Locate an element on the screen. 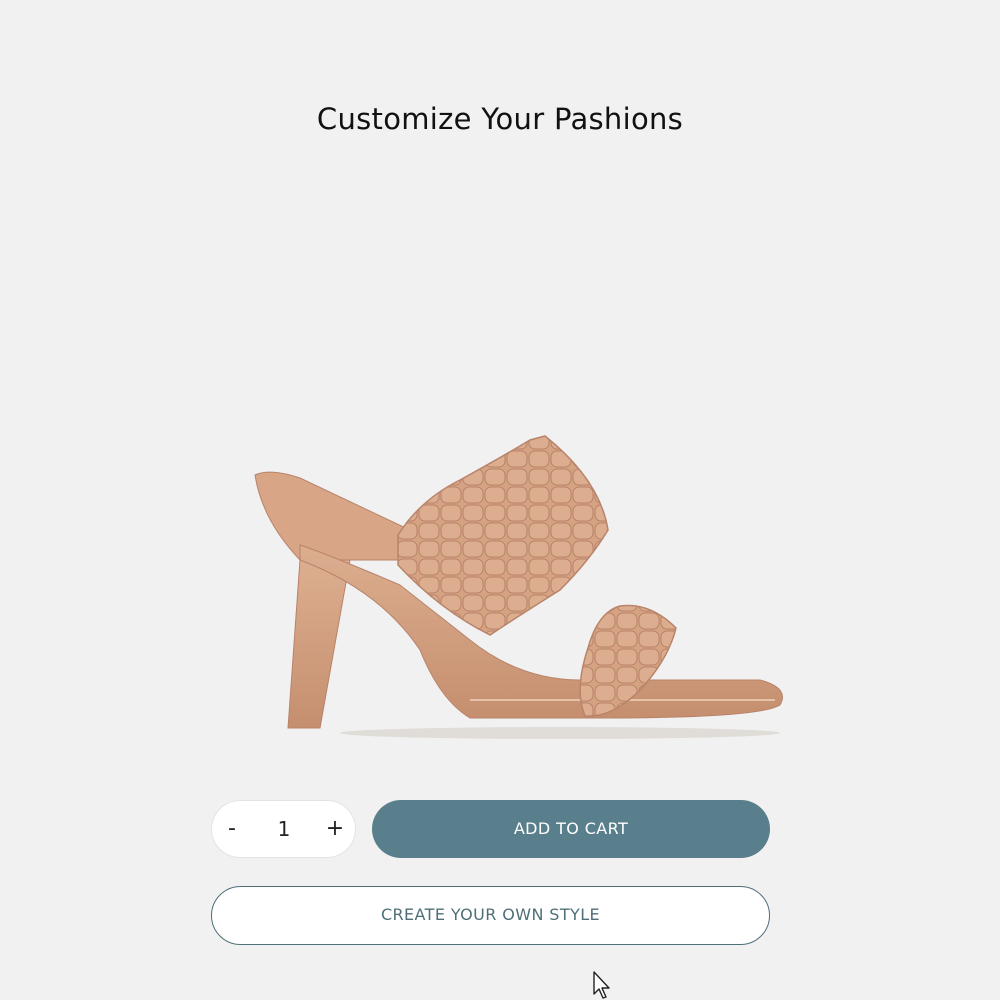 The image size is (1000, 1000). quantity-stepper: - 1 + is located at coordinates (283, 829).